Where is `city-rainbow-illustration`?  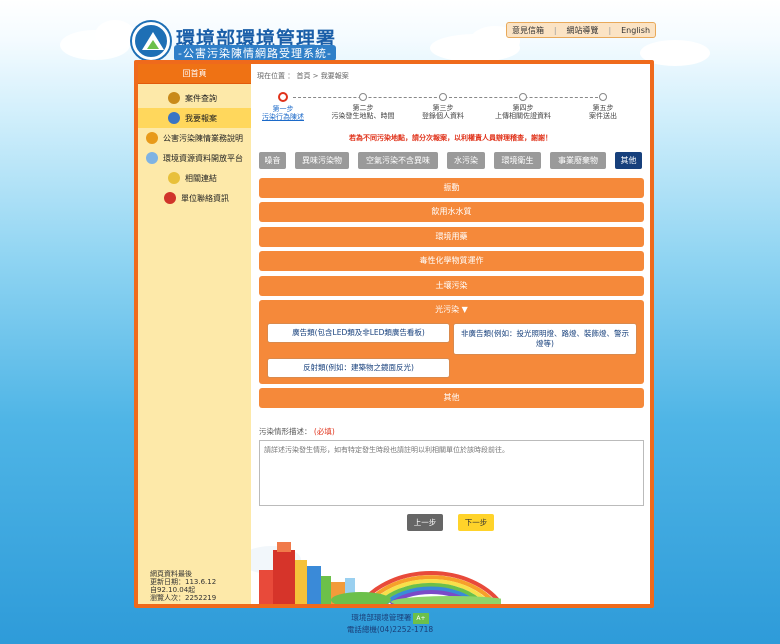
city-rainbow-illustration is located at coordinates (376, 568).